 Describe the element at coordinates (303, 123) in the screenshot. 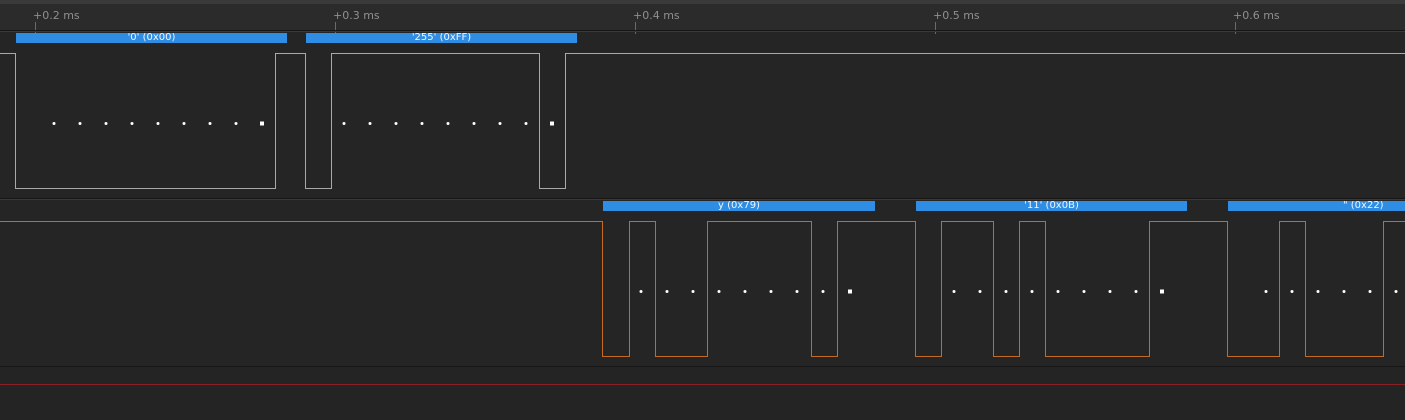

I see `channel-1-bit-markers` at that location.